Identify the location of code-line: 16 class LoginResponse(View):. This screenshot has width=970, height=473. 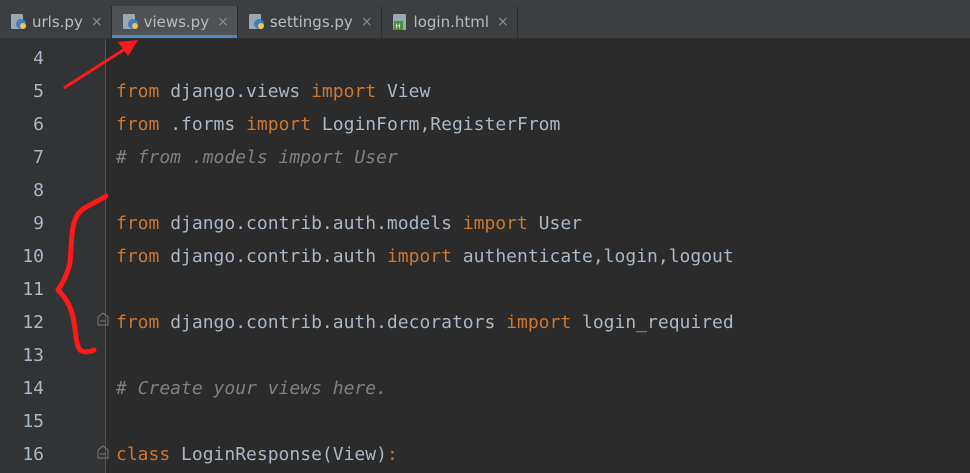
(485, 454).